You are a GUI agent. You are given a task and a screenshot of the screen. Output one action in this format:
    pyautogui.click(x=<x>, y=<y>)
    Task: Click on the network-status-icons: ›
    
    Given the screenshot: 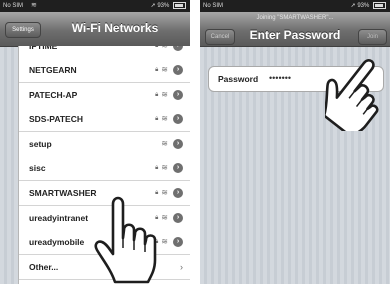 What is the action you would take?
    pyautogui.click(x=181, y=267)
    